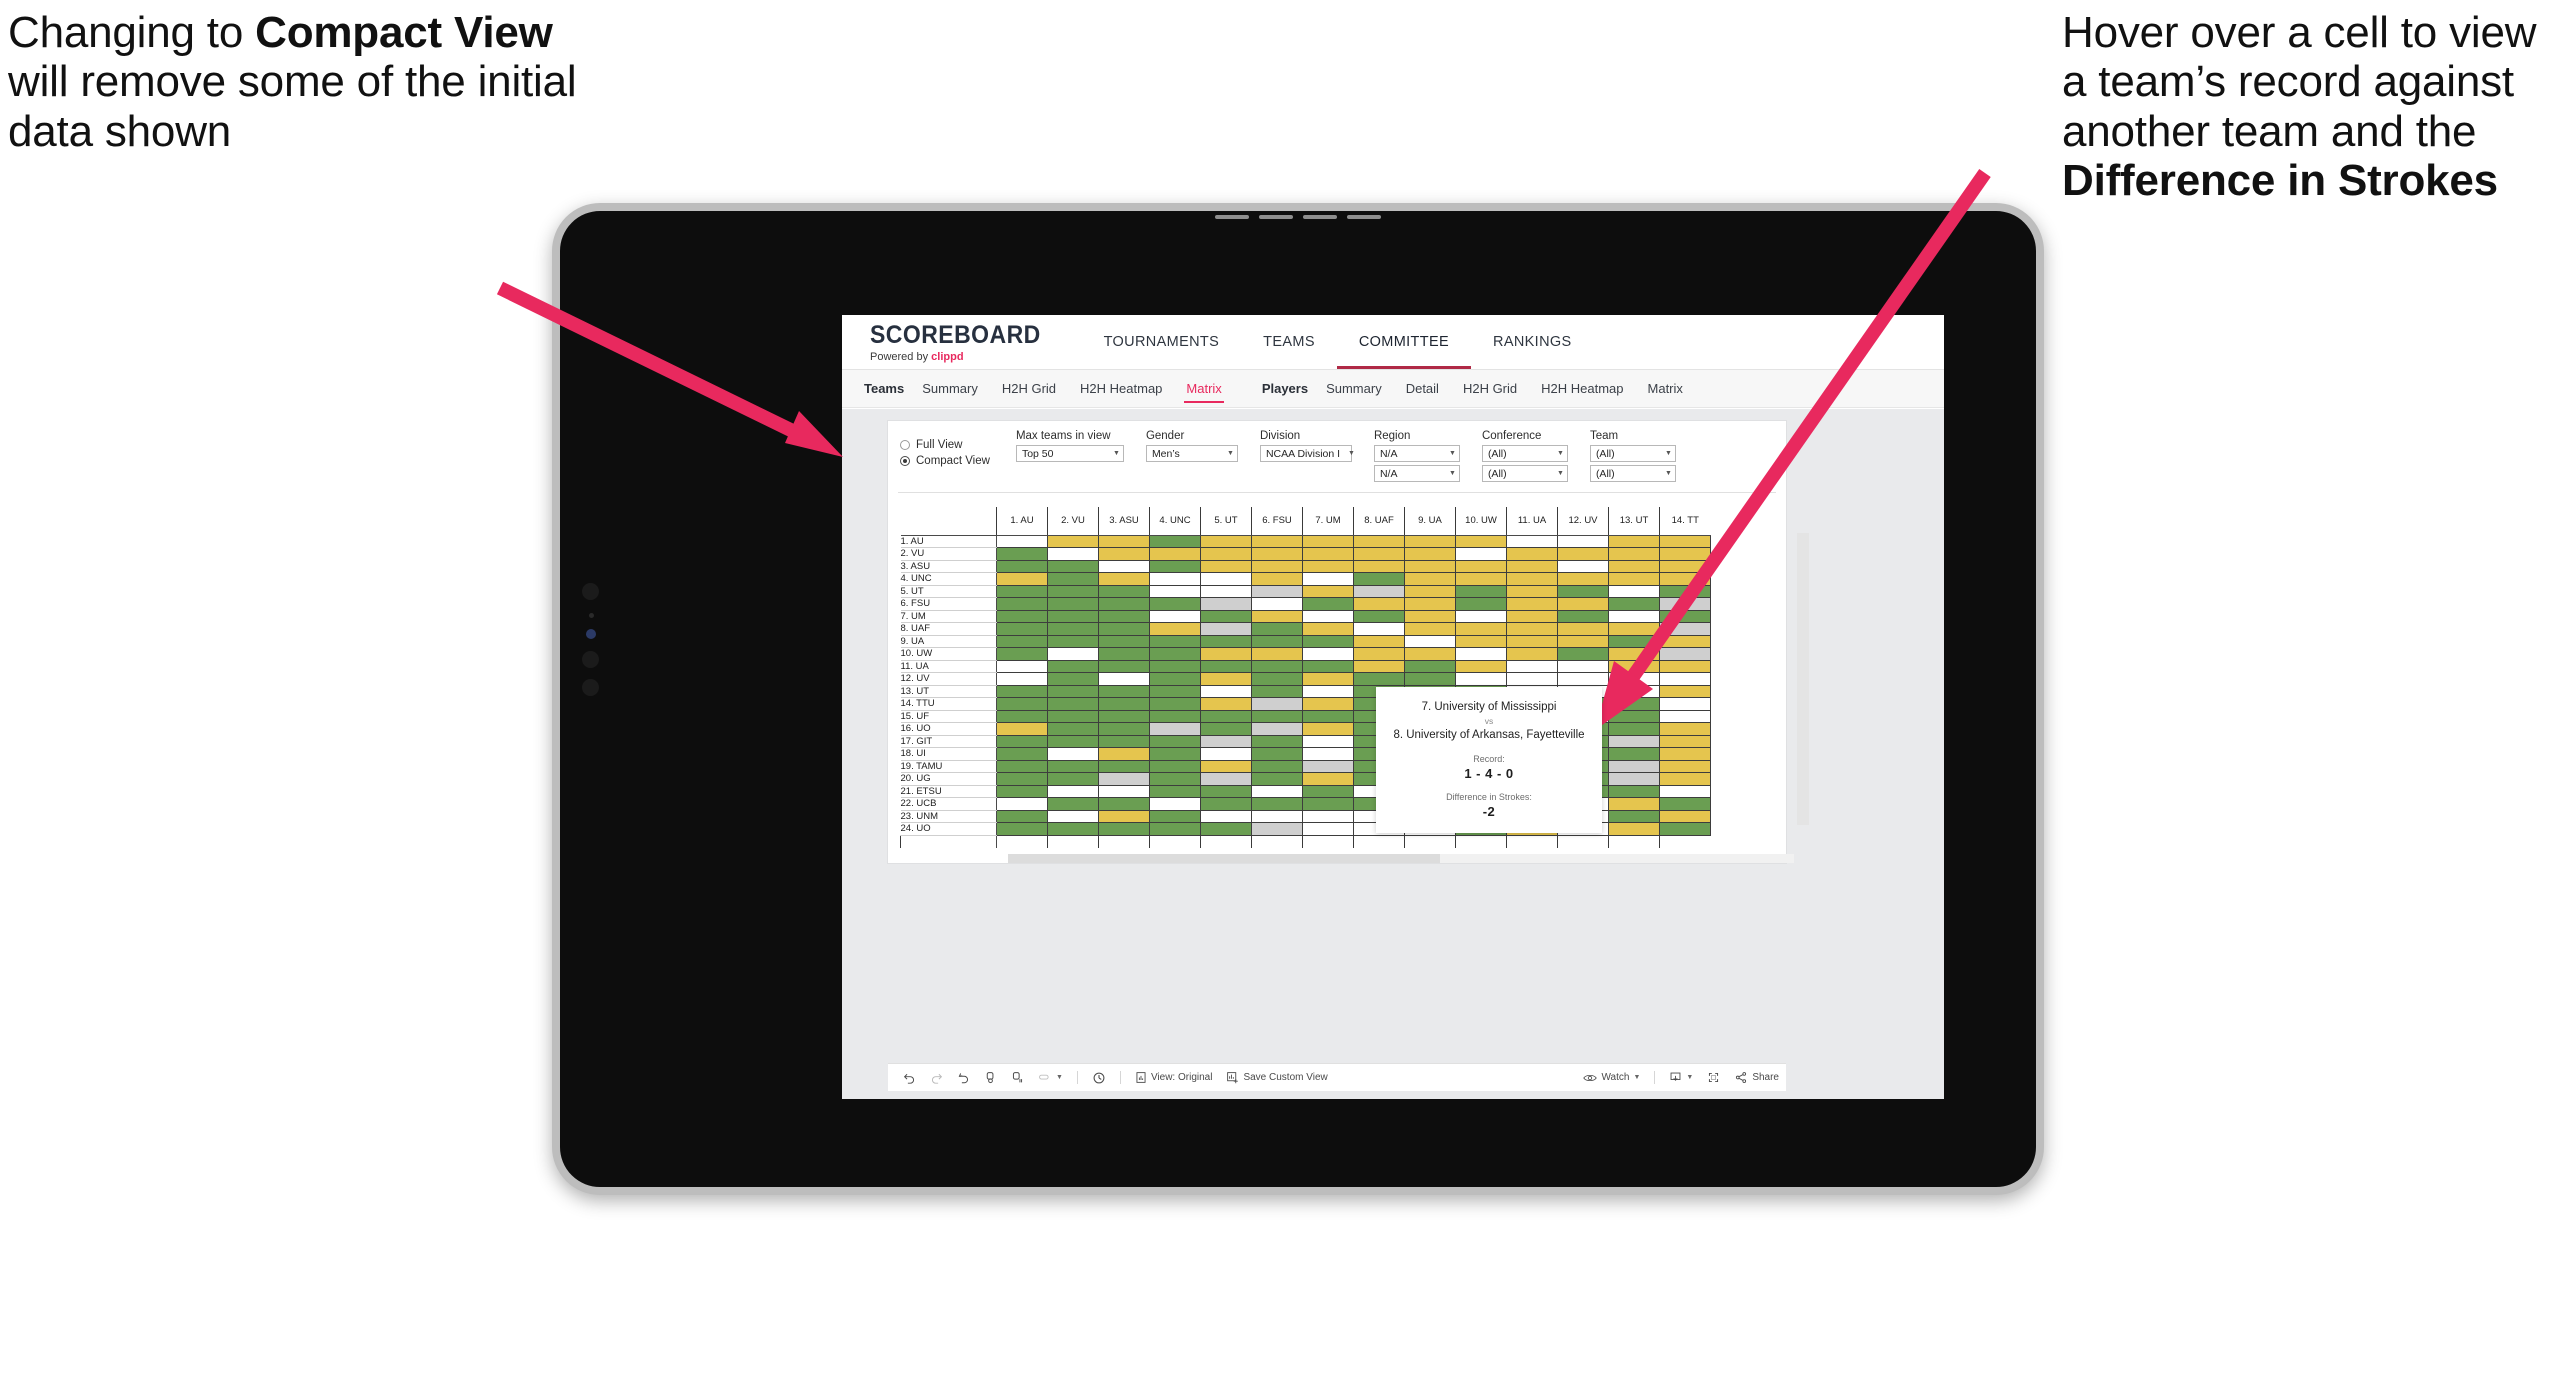 This screenshot has width=2565, height=1380. What do you see at coordinates (1307, 453) in the screenshot?
I see `select-division: NCAA Division I ▼` at bounding box center [1307, 453].